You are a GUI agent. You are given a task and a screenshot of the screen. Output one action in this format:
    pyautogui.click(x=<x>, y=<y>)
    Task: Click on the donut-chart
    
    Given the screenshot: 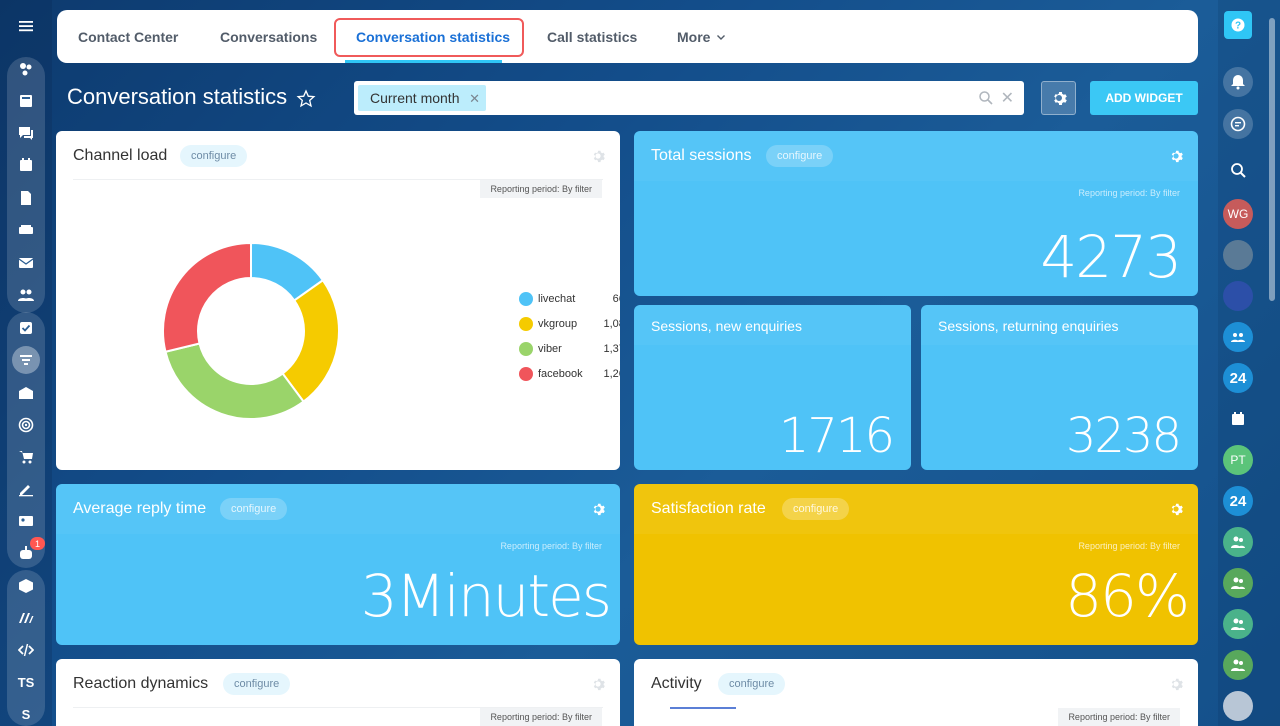 What is the action you would take?
    pyautogui.click(x=251, y=330)
    